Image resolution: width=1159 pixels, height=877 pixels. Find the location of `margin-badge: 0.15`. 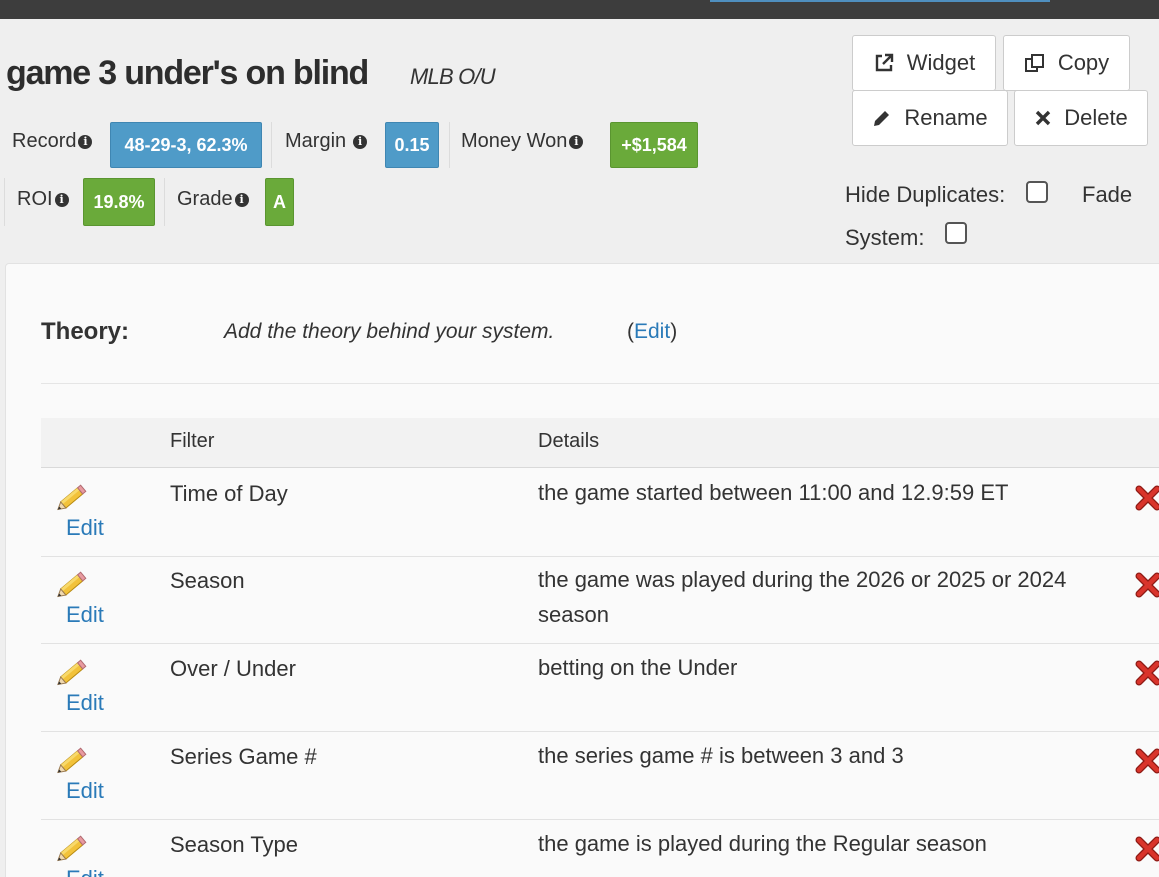

margin-badge: 0.15 is located at coordinates (412, 145).